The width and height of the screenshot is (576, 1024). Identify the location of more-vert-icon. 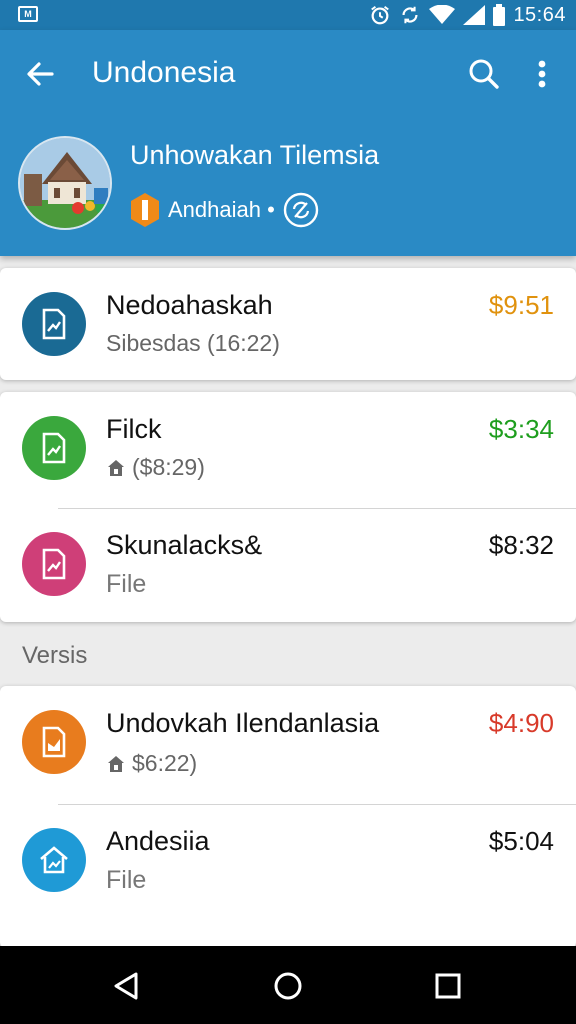
(542, 74).